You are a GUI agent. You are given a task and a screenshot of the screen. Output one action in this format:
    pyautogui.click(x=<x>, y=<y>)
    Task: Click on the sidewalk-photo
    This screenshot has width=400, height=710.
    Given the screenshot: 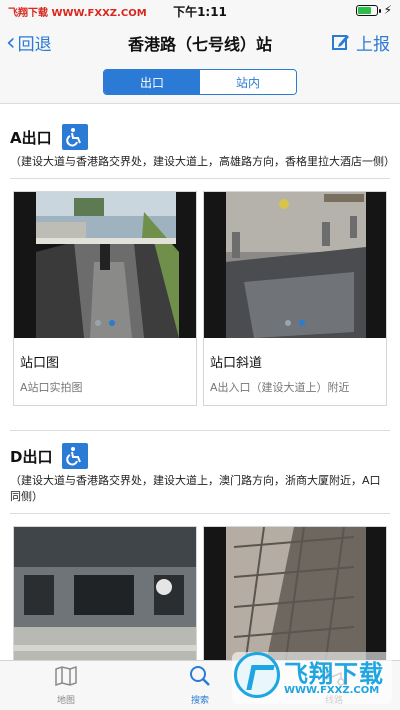 What is the action you would take?
    pyautogui.click(x=295, y=593)
    